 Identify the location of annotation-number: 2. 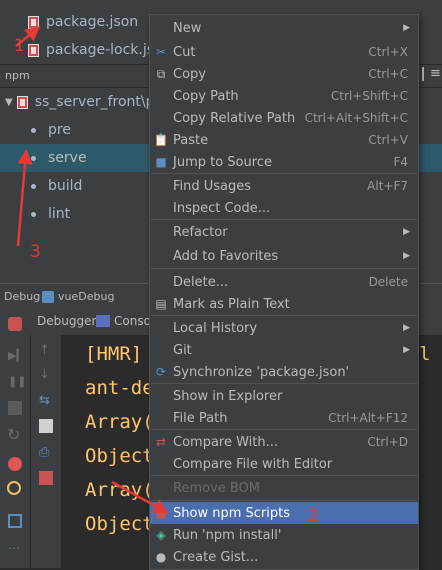
(313, 516).